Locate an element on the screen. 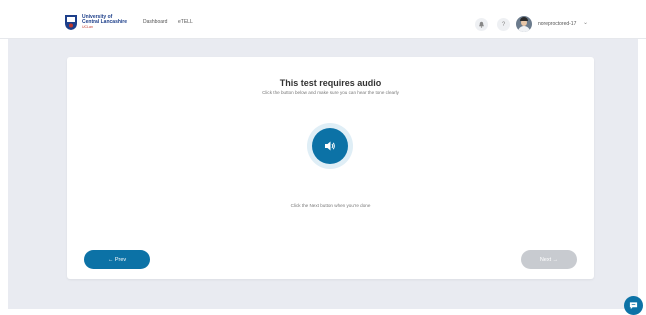  nav-dashboard: Dashboard is located at coordinates (155, 22).